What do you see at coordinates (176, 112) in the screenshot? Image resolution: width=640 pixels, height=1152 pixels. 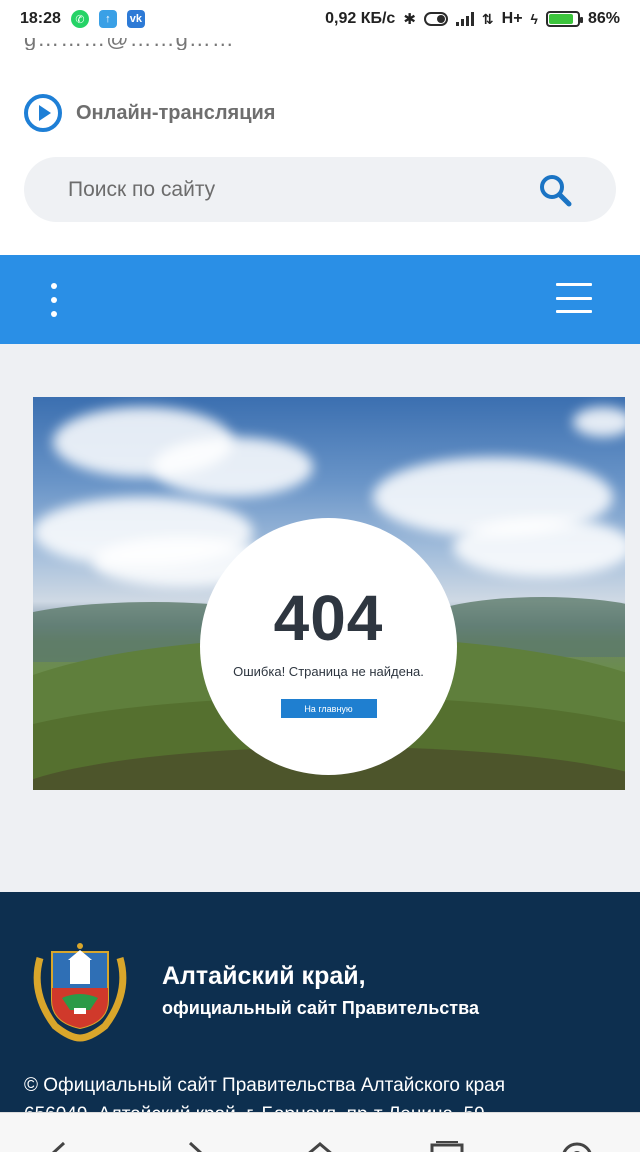 I see `broadcast-label: Онлайн-трансляция` at bounding box center [176, 112].